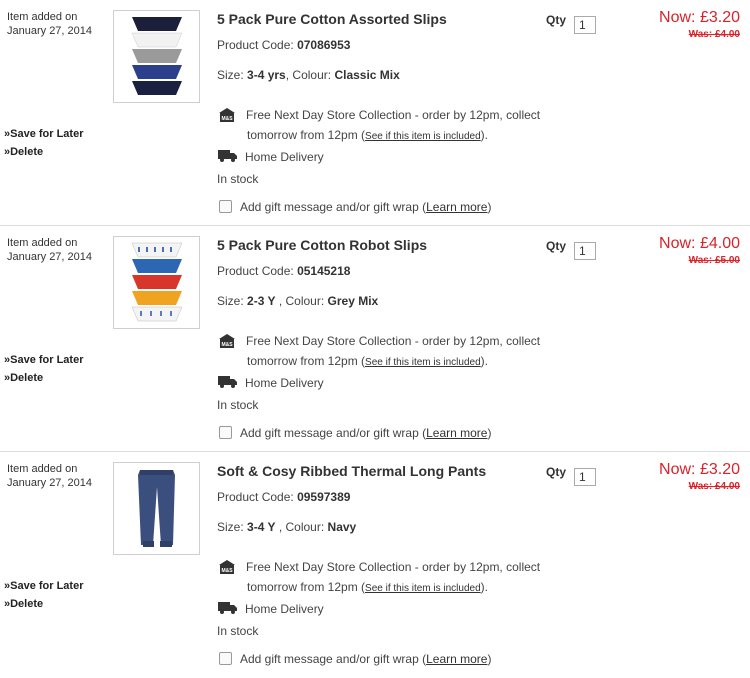  I want to click on now-price: Now: £4.00, so click(699, 243).